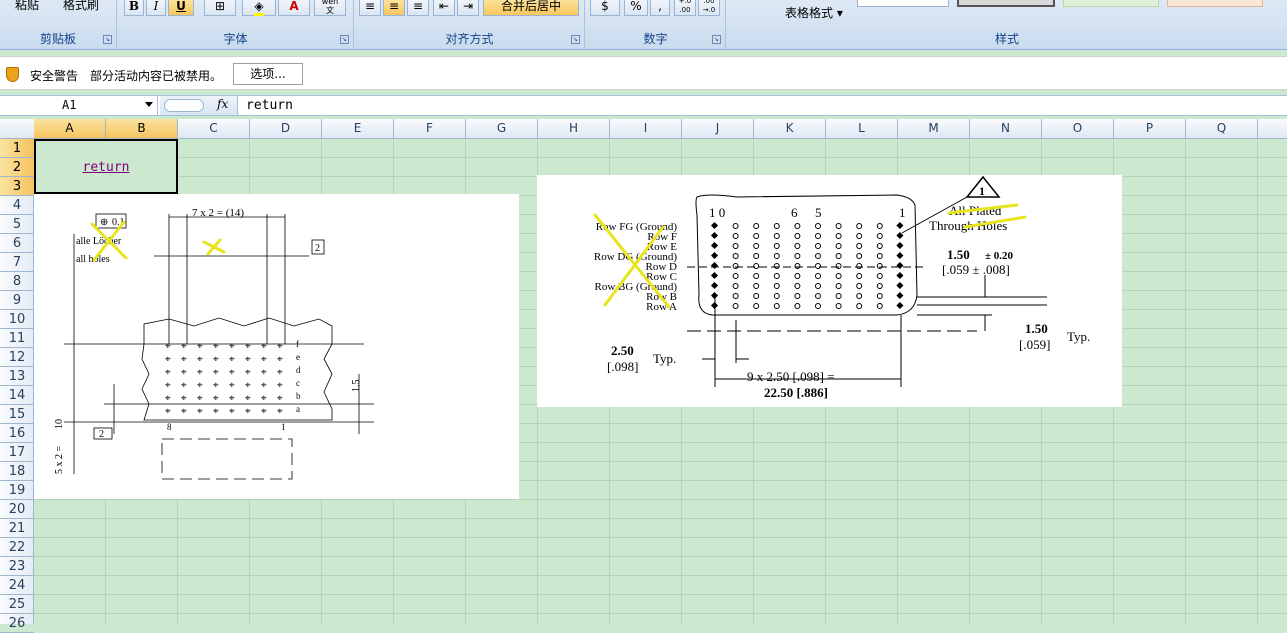 The height and width of the screenshot is (633, 1287). What do you see at coordinates (344, 39) in the screenshot?
I see `font-launcher-icon: ↘` at bounding box center [344, 39].